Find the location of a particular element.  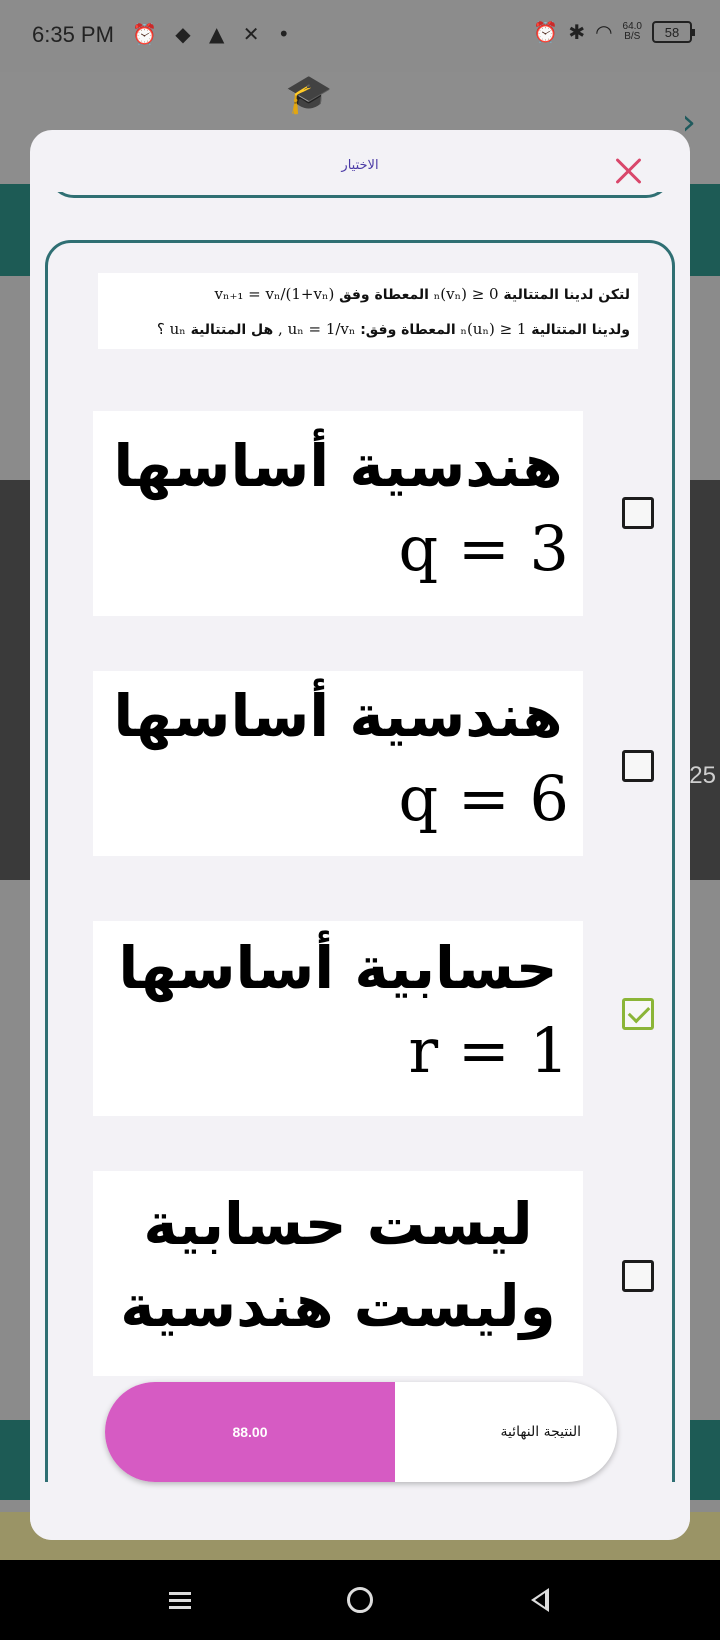

recents-icon is located at coordinates (180, 1600).